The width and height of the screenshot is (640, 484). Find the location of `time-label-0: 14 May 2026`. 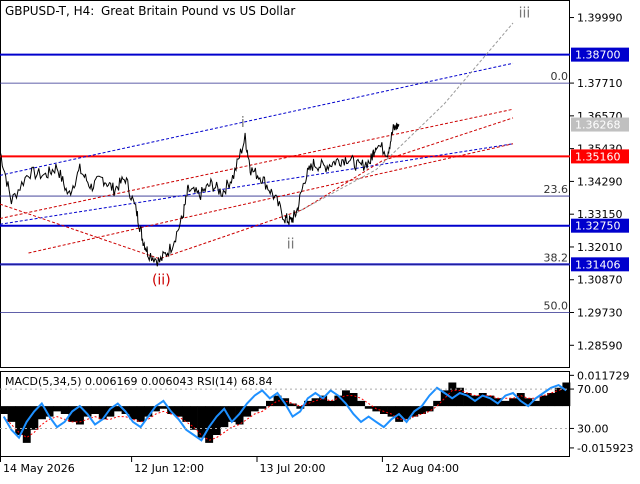

time-label-0: 14 May 2026 is located at coordinates (39, 468).